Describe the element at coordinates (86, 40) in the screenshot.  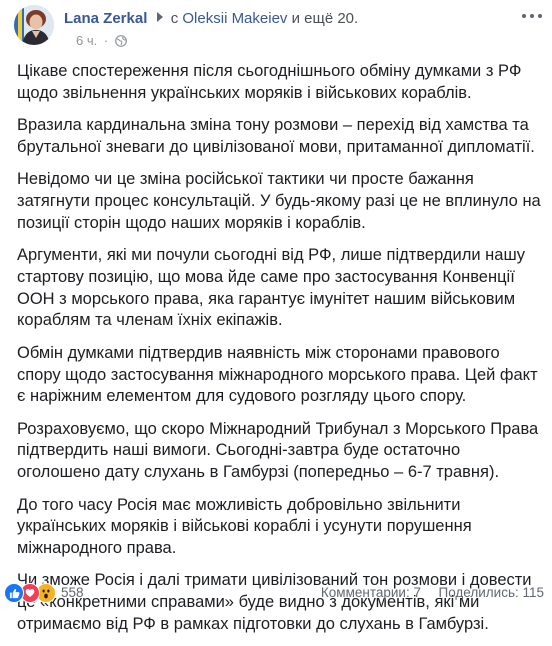
I see `post-time: 6 ч.` at that location.